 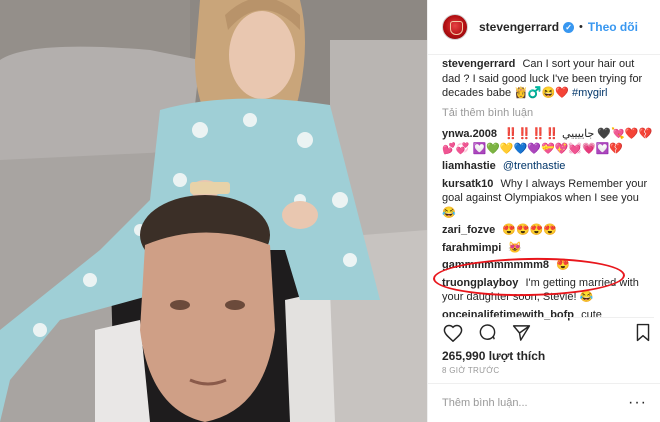 I want to click on list-item: zari_fozve 😍😍😍😍, so click(x=548, y=230).